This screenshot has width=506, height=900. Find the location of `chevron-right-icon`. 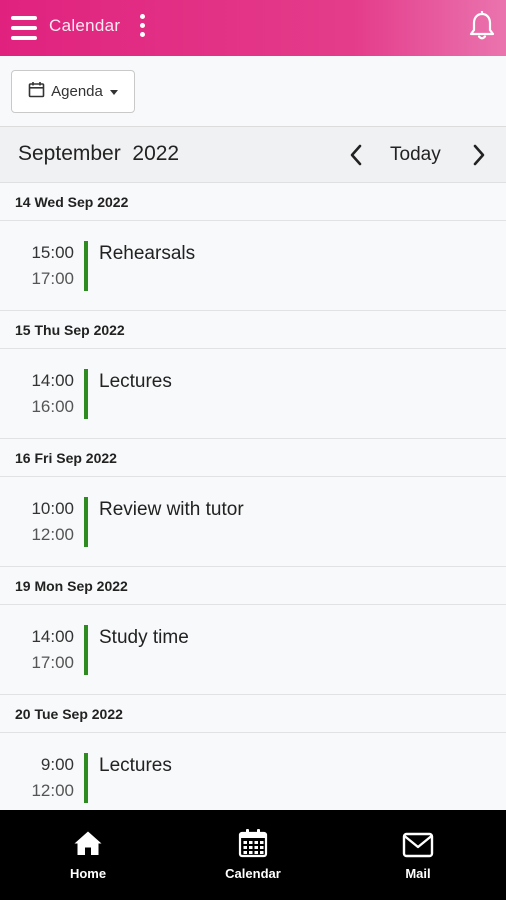

chevron-right-icon is located at coordinates (479, 155).